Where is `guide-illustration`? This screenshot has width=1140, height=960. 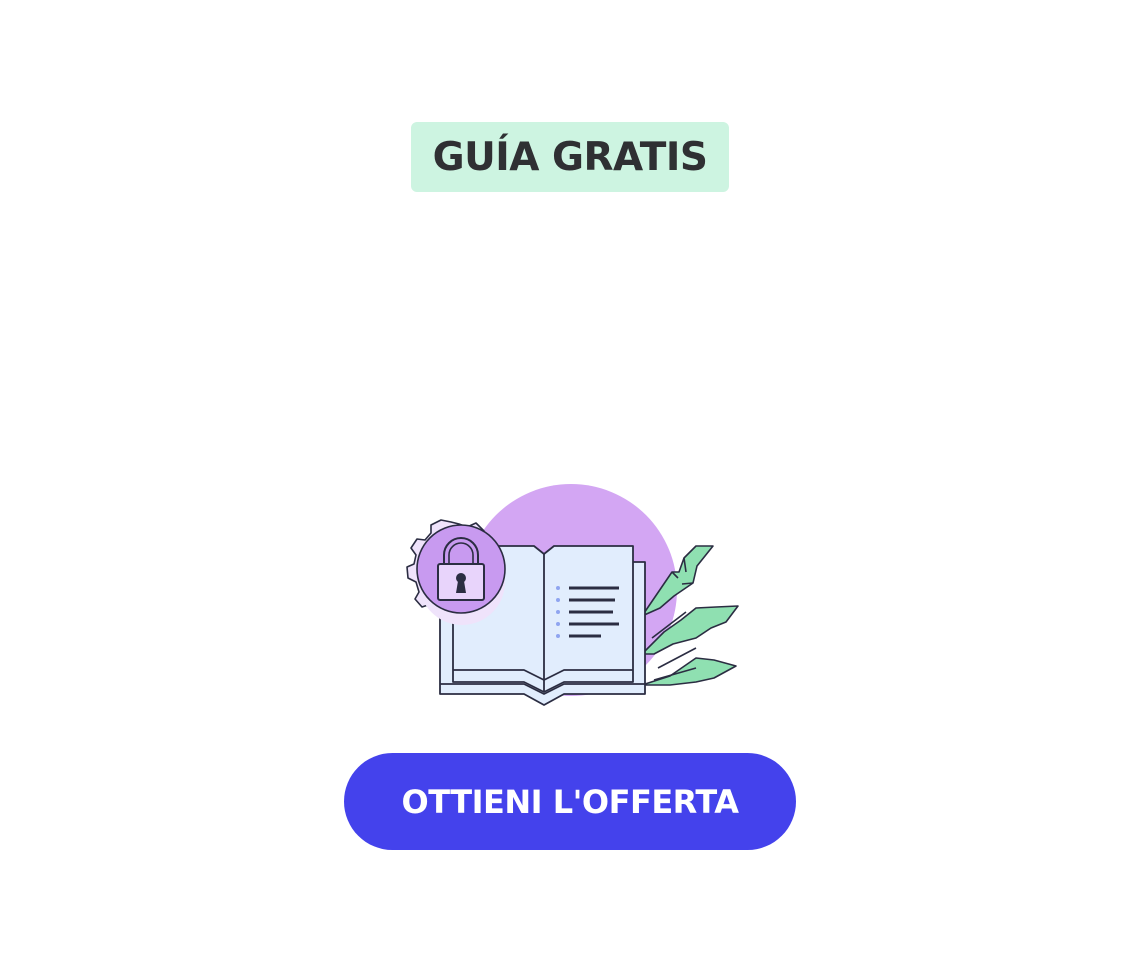 guide-illustration is located at coordinates (570, 594).